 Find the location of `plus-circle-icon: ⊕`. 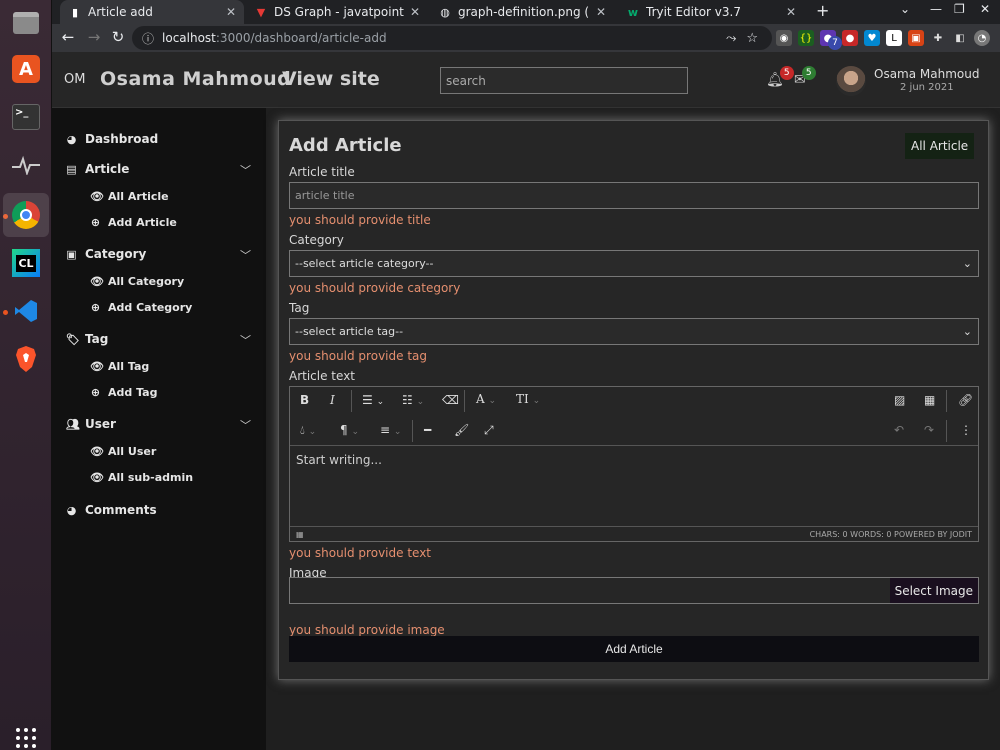

plus-circle-icon: ⊕ is located at coordinates (95, 222).